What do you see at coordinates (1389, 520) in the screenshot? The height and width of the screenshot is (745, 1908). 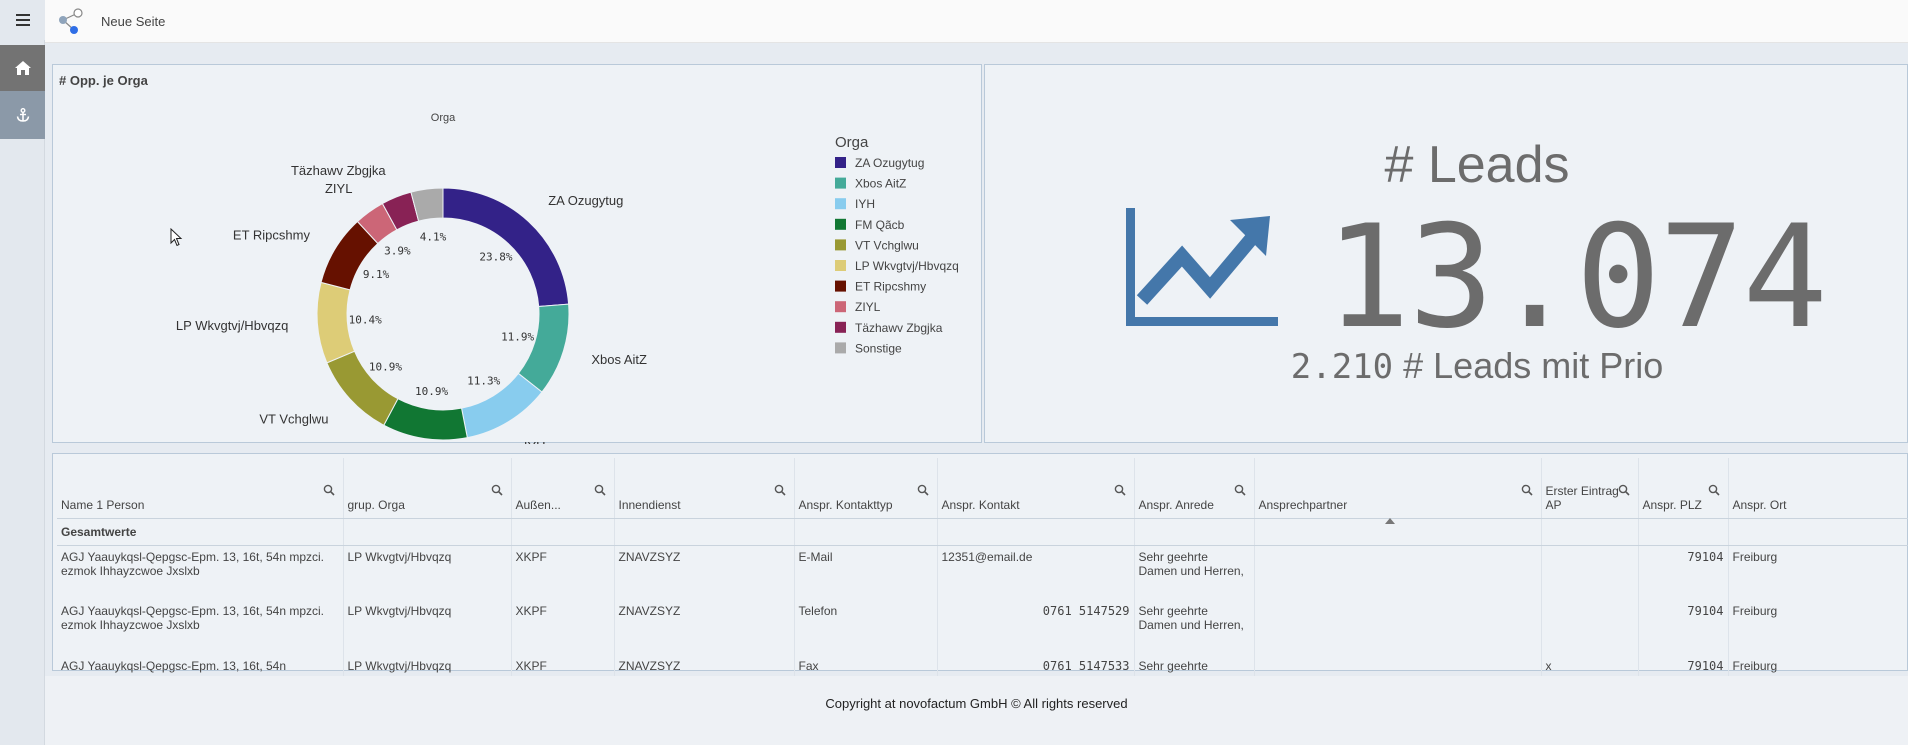 I see `sort-indicator-icon` at bounding box center [1389, 520].